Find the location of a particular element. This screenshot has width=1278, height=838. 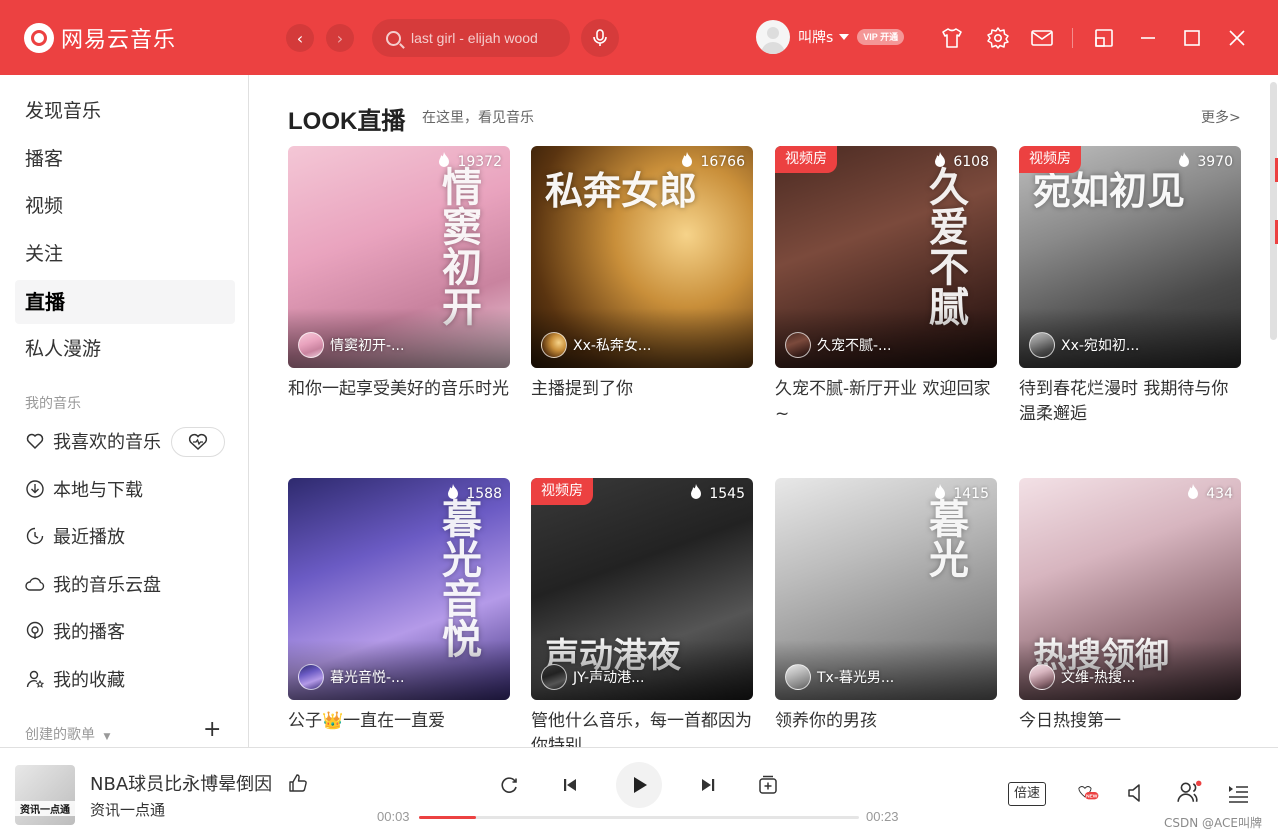

forward-button: › is located at coordinates (340, 38).